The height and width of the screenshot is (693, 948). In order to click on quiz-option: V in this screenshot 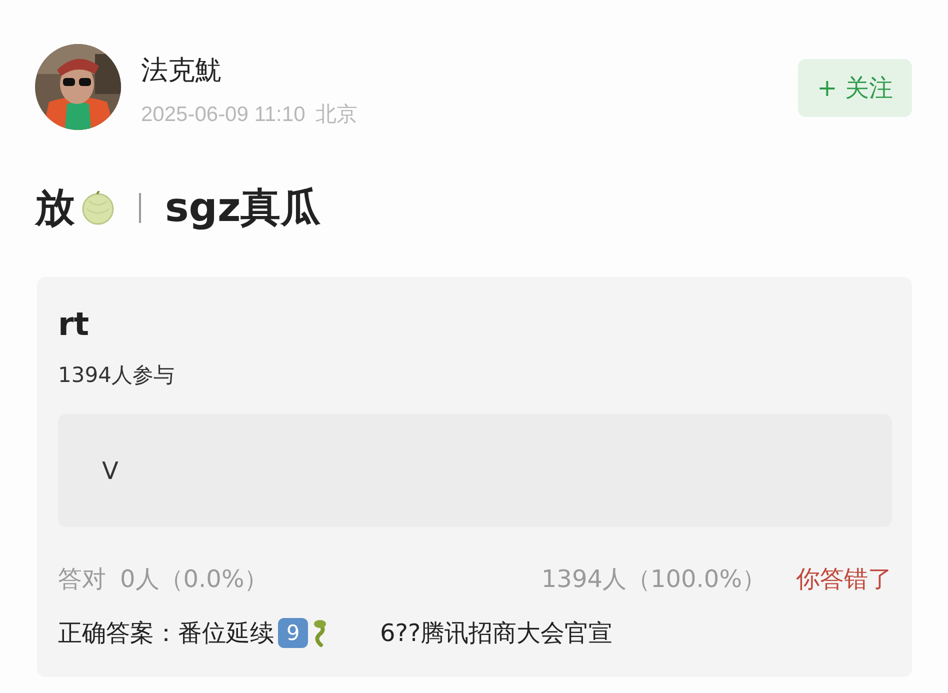, I will do `click(475, 470)`.